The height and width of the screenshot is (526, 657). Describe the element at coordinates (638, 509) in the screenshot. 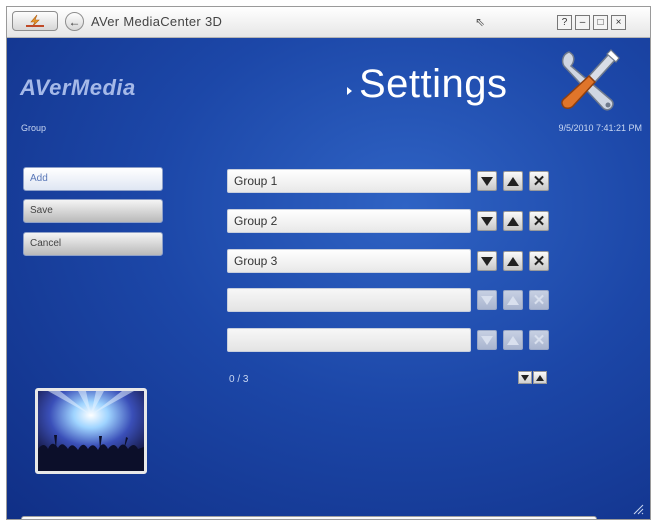

I see `resize-grip-icon` at that location.